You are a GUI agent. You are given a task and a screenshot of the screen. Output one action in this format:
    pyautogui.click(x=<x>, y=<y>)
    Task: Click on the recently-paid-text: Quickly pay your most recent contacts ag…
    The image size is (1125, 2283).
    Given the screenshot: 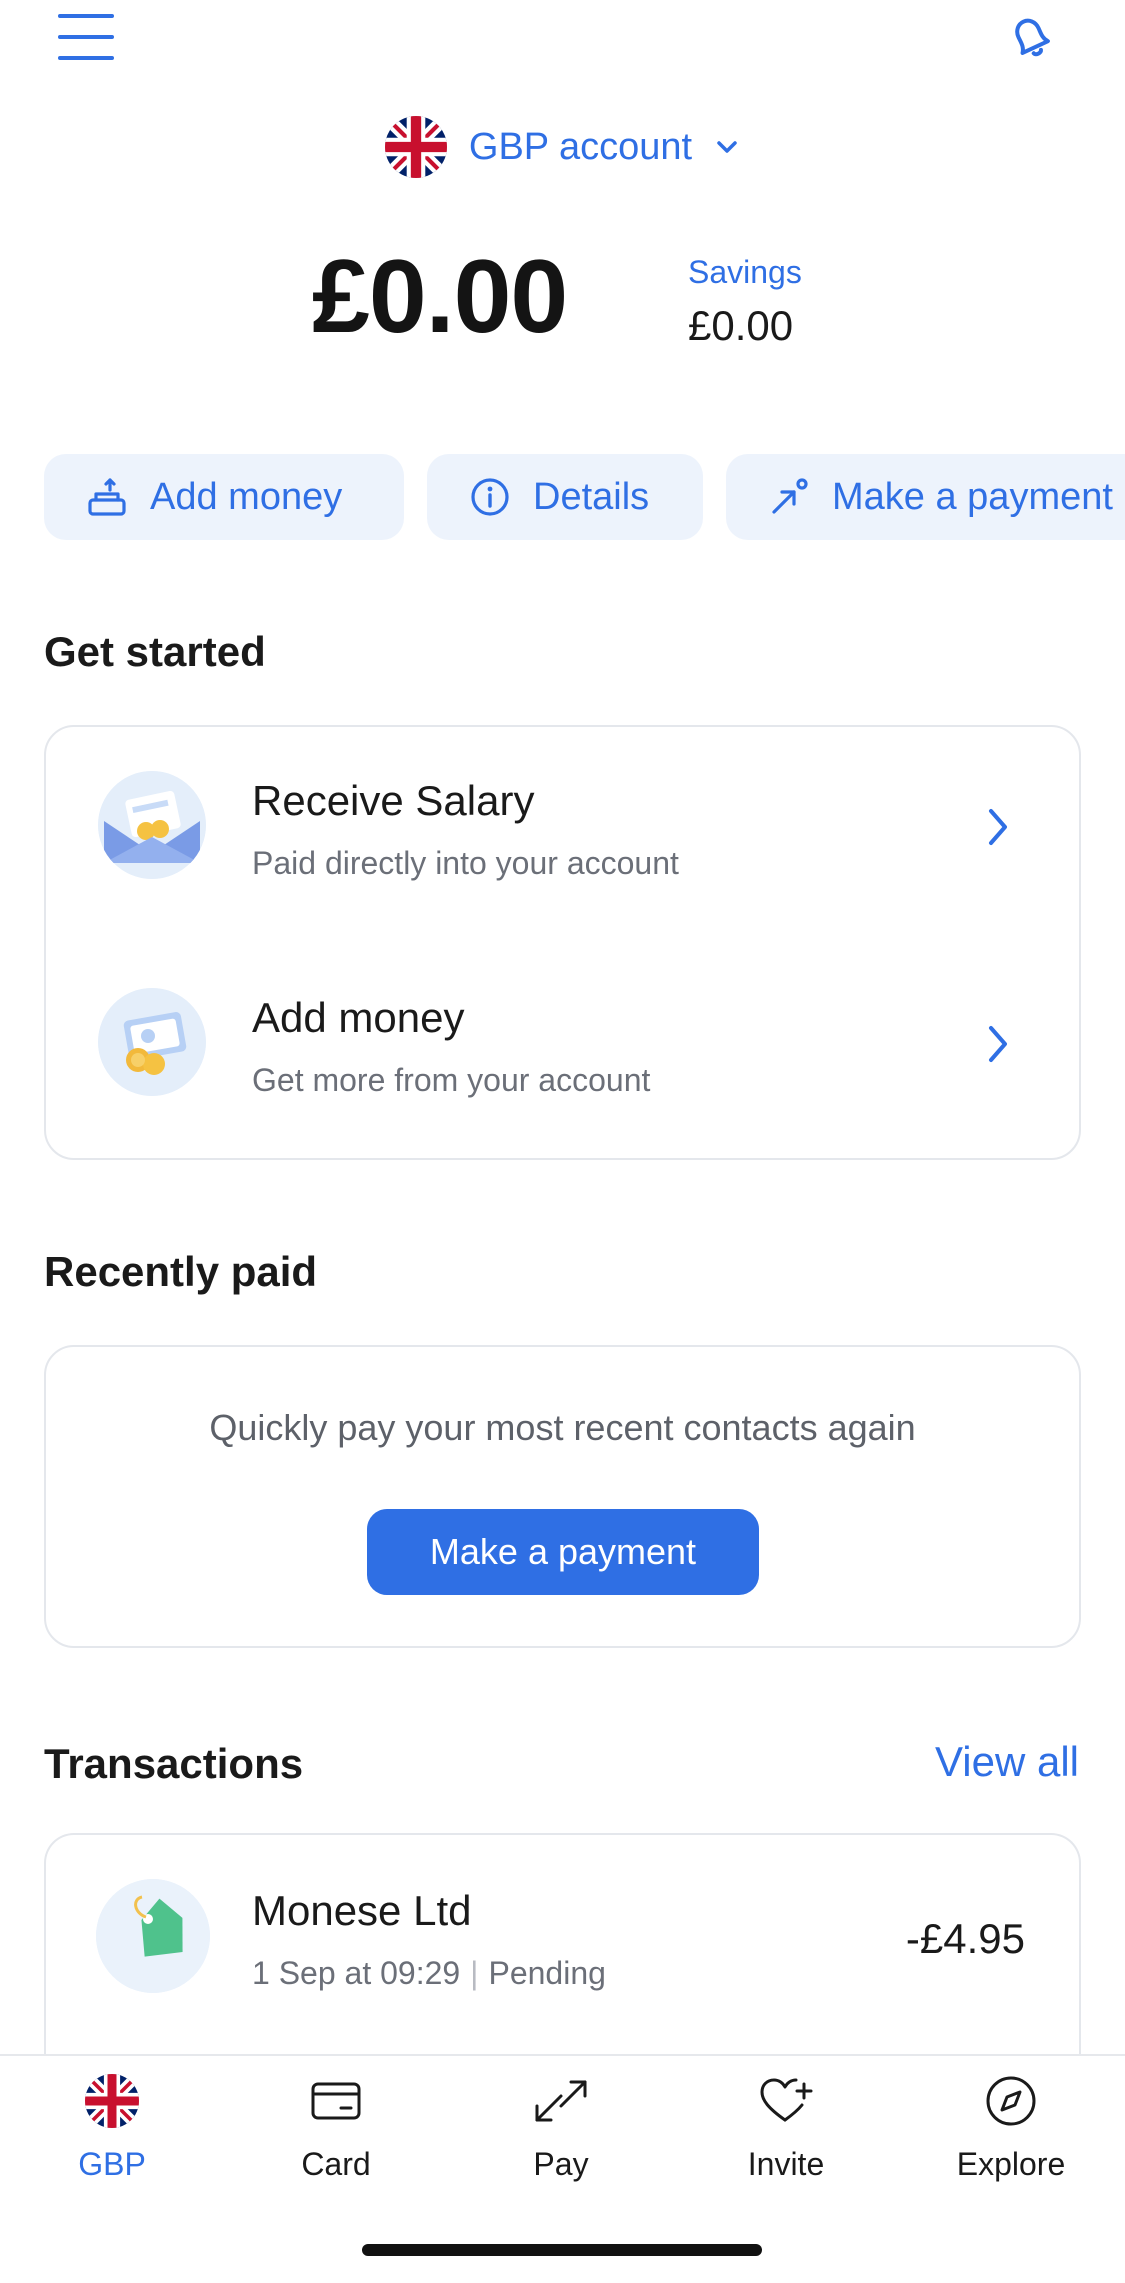 What is the action you would take?
    pyautogui.click(x=562, y=1427)
    